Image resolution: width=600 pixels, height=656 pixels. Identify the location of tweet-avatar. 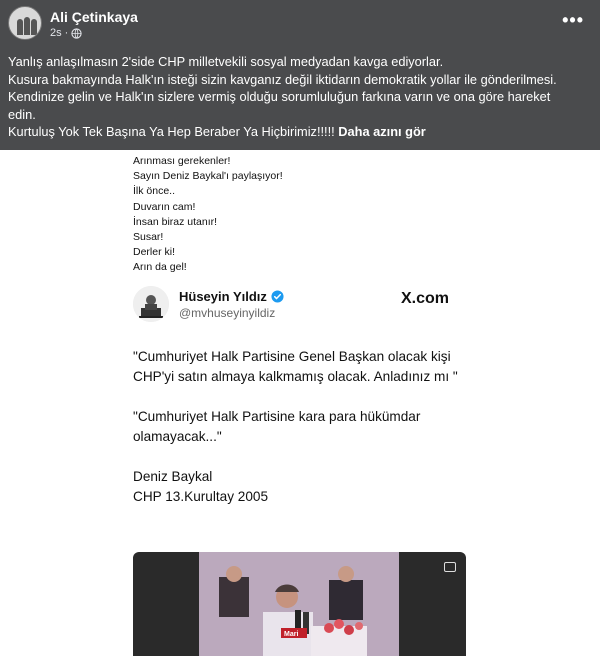
(151, 304).